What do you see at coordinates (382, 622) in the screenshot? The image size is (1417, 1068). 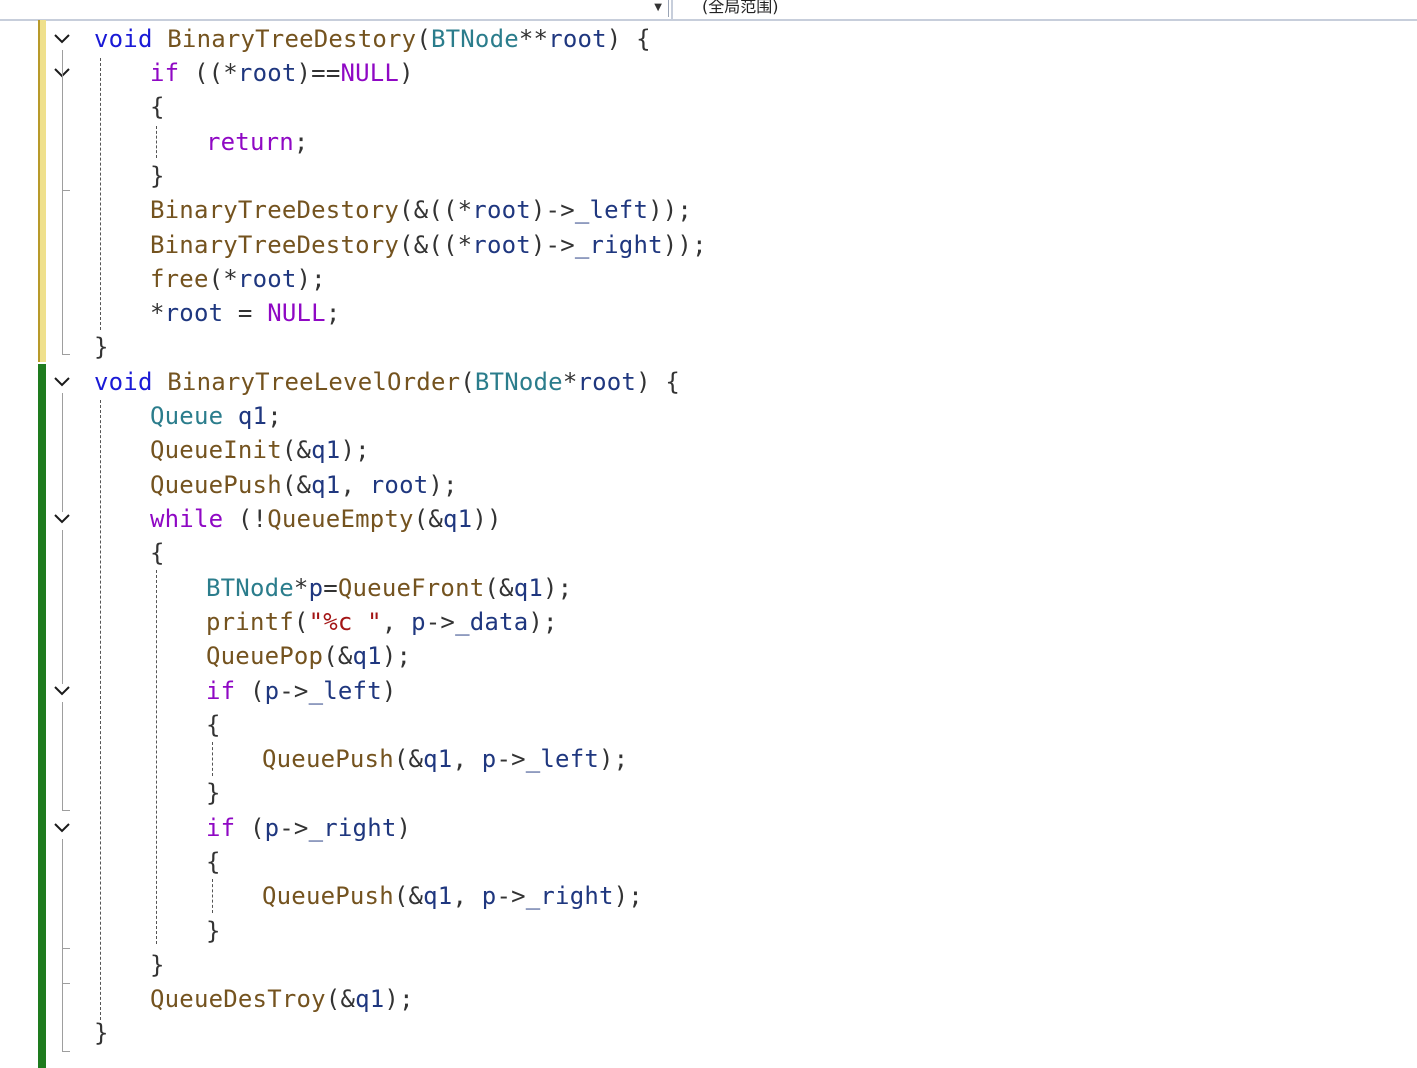 I see `code-line: printf("%c ", p->_data);` at bounding box center [382, 622].